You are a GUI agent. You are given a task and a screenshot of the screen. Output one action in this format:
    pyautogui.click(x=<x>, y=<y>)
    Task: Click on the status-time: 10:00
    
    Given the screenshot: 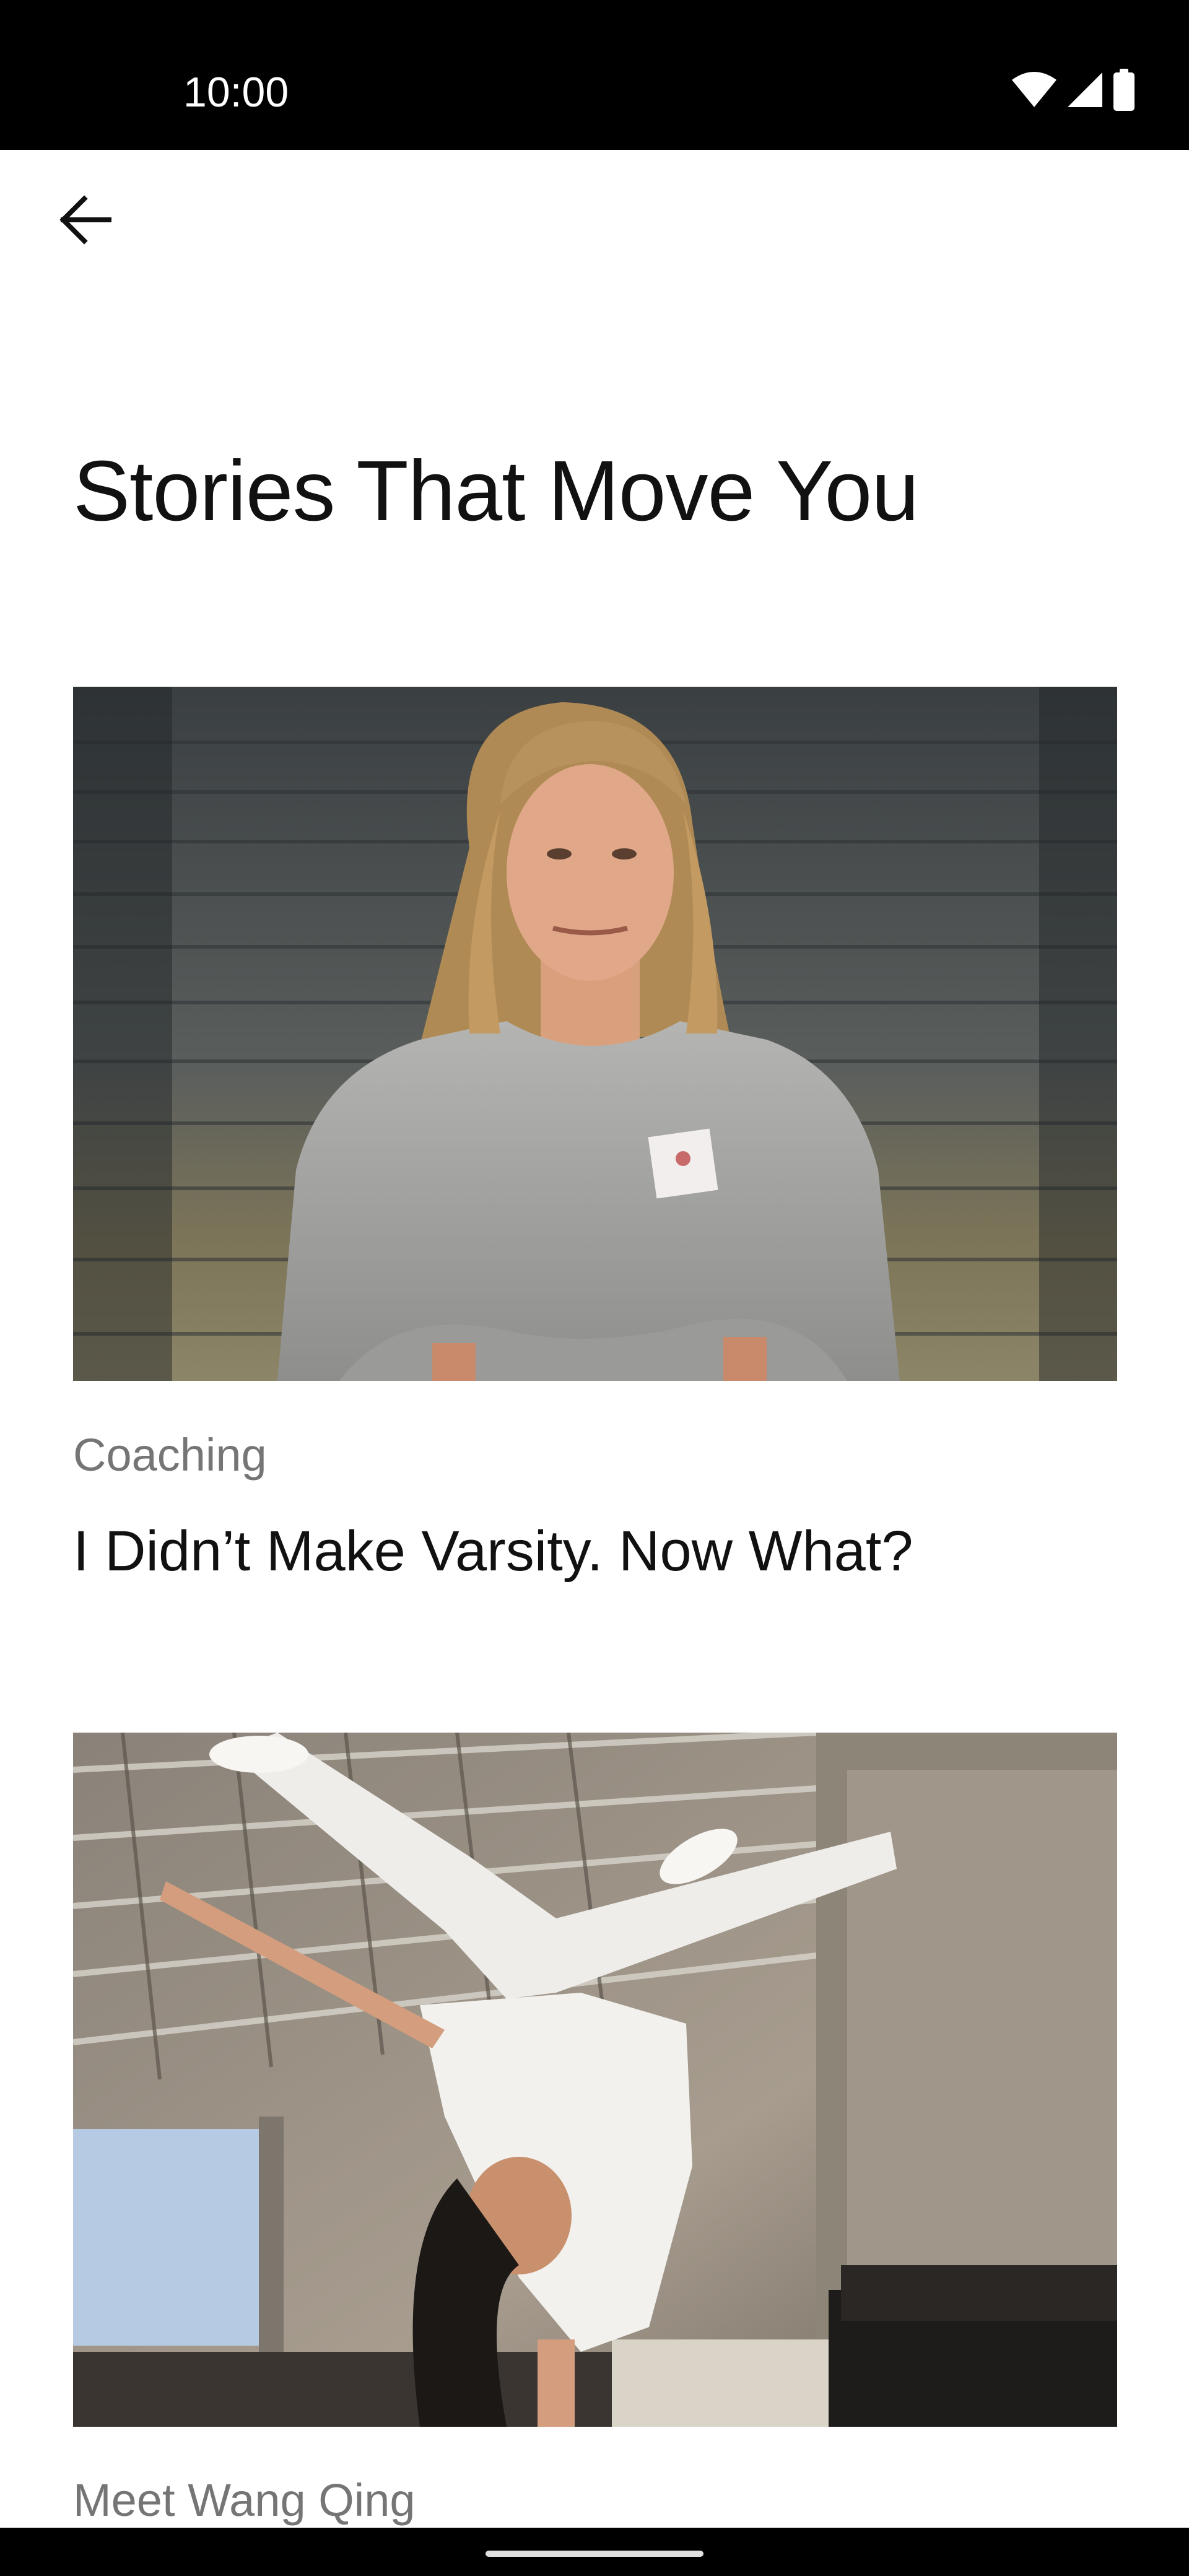 What is the action you would take?
    pyautogui.click(x=236, y=92)
    